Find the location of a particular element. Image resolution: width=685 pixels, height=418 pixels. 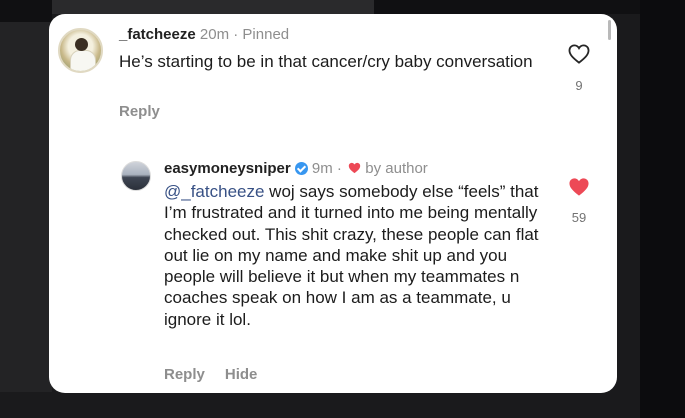

verified-badge-icon is located at coordinates (301, 168).